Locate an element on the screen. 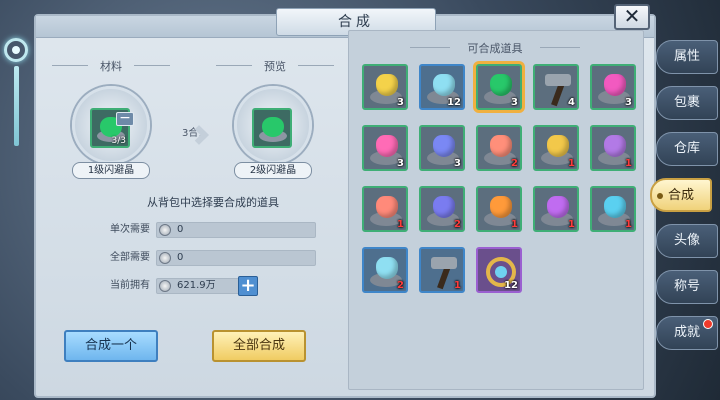  tab-label: 成就 is located at coordinates (686, 332).